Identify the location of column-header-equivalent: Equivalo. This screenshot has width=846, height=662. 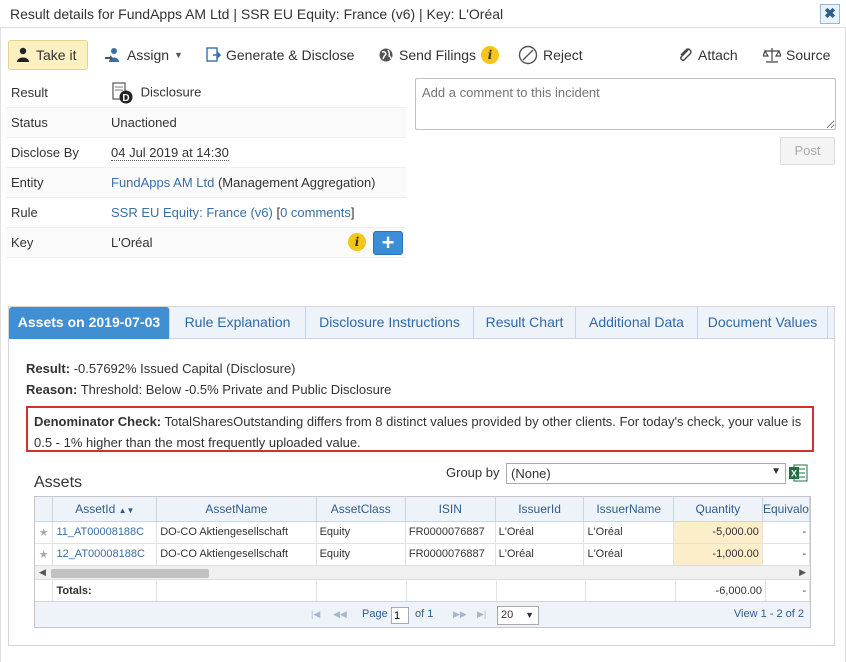
(786, 509).